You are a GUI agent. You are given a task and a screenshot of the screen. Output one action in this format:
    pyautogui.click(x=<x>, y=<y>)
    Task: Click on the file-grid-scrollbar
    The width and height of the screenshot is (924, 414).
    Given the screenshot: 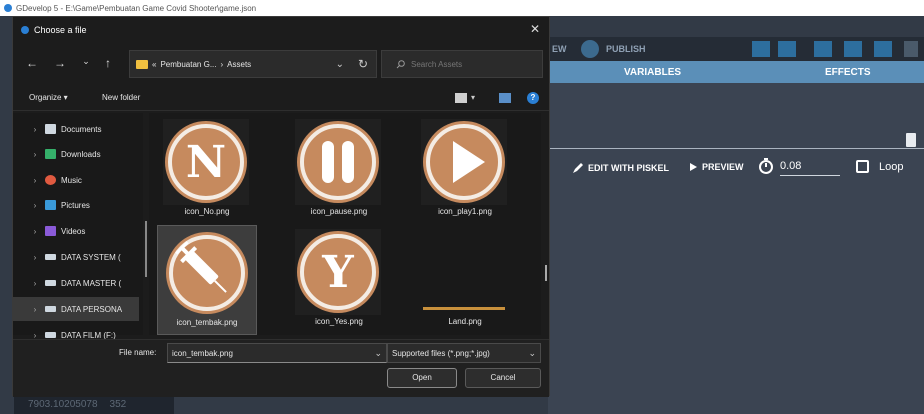 What is the action you would take?
    pyautogui.click(x=546, y=273)
    